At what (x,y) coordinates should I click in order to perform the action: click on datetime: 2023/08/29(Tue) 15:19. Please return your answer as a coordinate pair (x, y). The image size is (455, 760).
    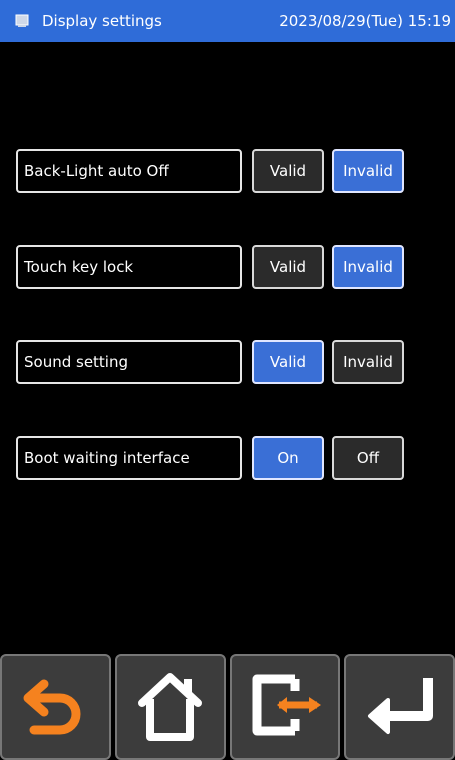
    Looking at the image, I should click on (365, 21).